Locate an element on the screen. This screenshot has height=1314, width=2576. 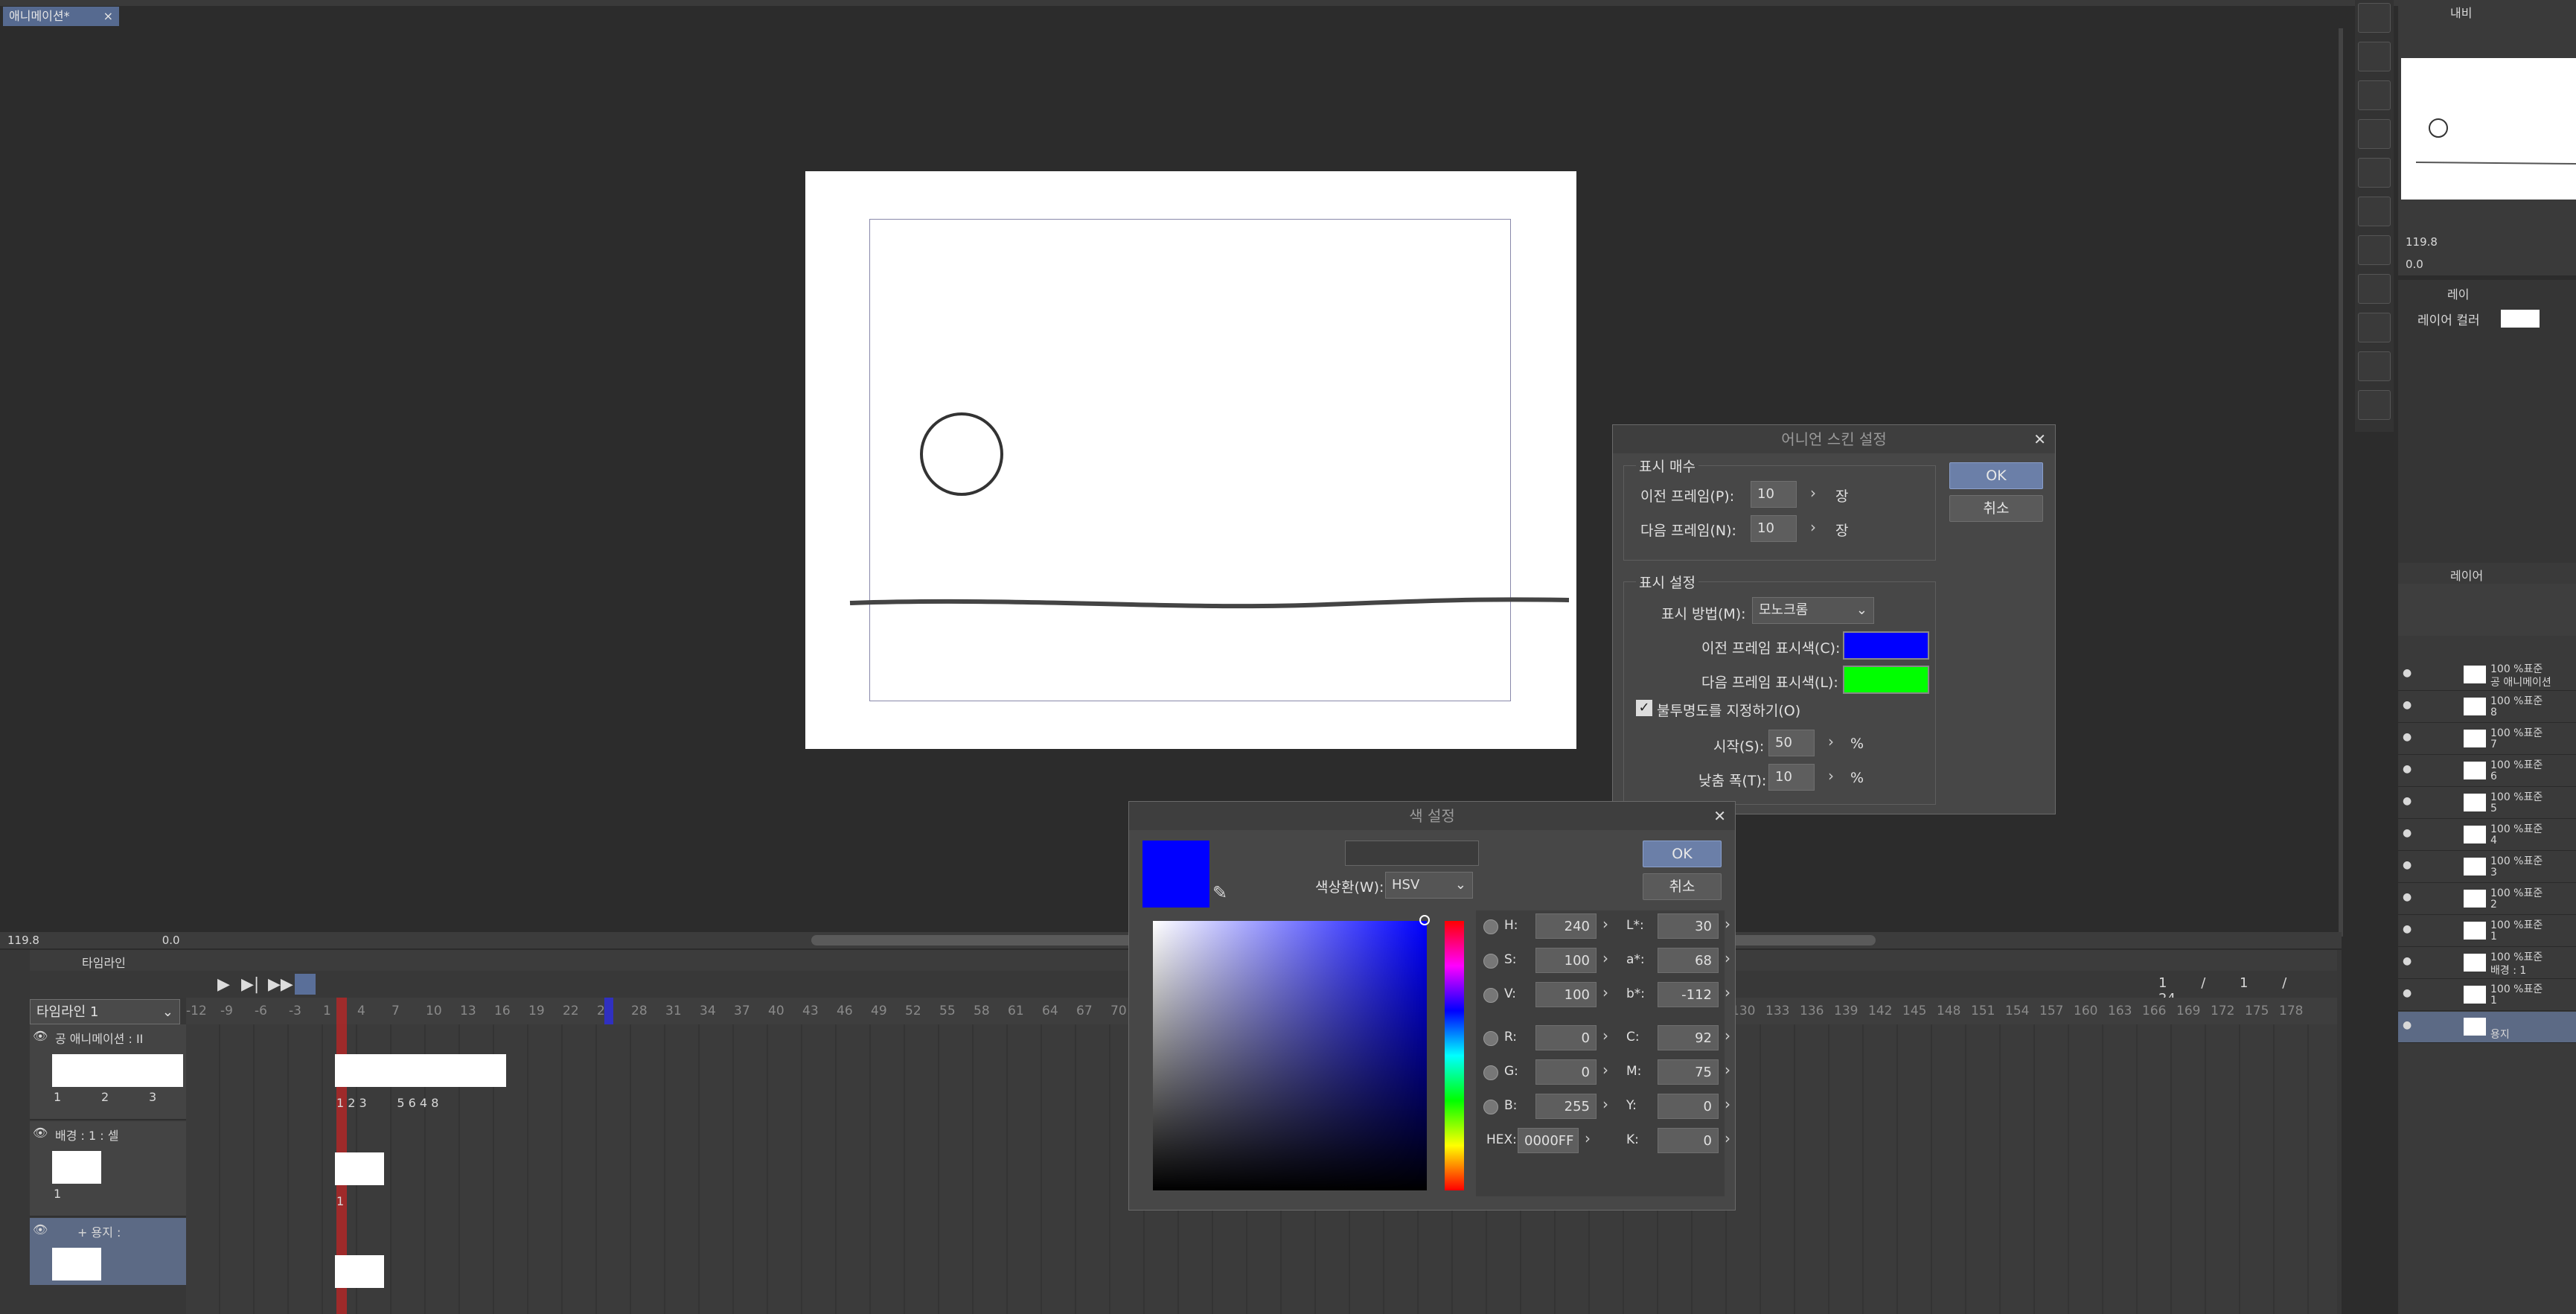
layer-item: ● 용지 is located at coordinates (2487, 1027).